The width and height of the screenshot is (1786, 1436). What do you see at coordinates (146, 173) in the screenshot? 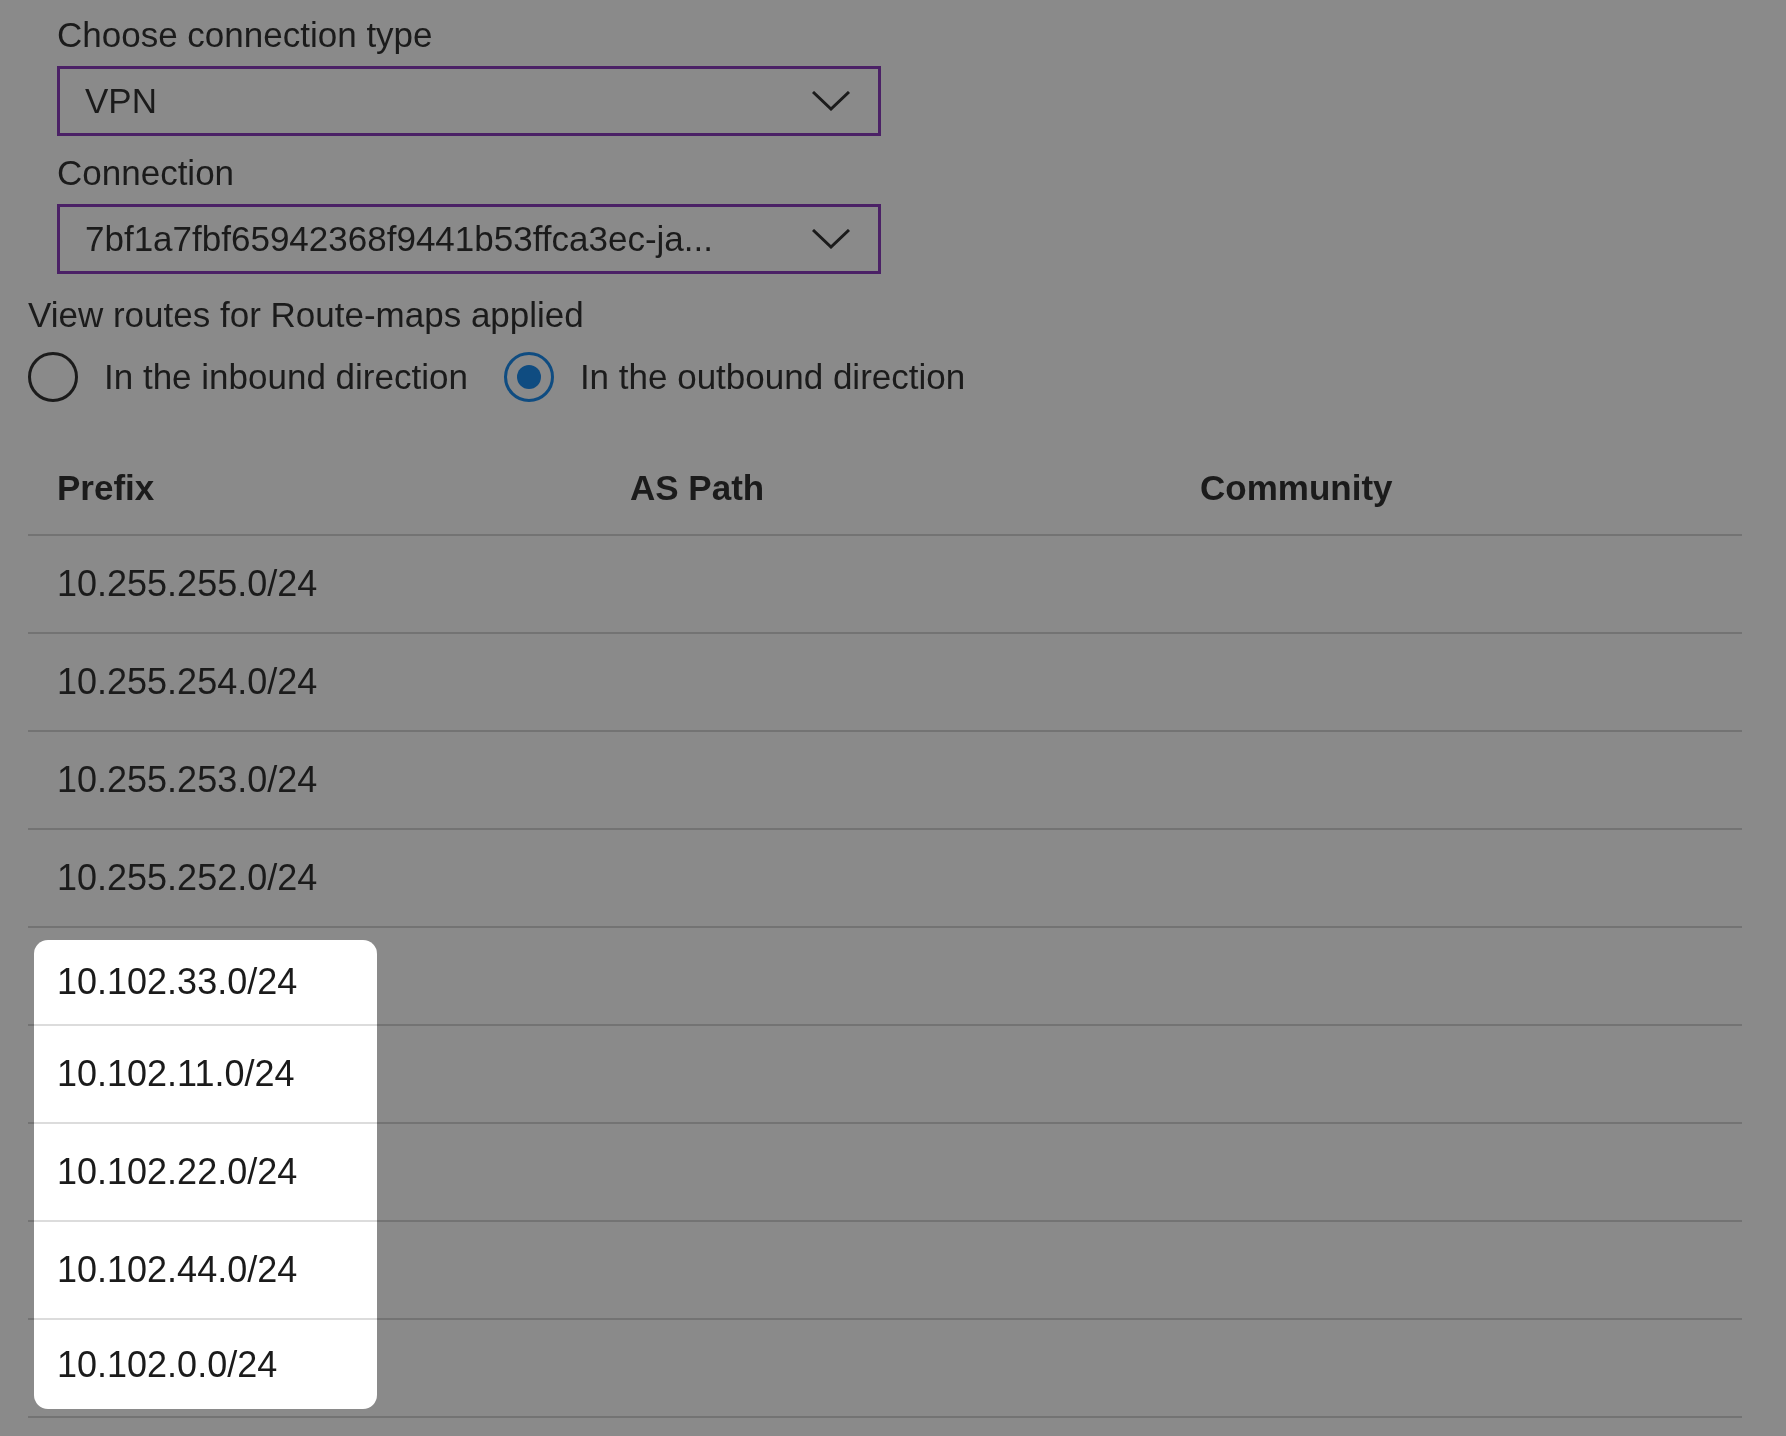
I see `field-label: Connection` at bounding box center [146, 173].